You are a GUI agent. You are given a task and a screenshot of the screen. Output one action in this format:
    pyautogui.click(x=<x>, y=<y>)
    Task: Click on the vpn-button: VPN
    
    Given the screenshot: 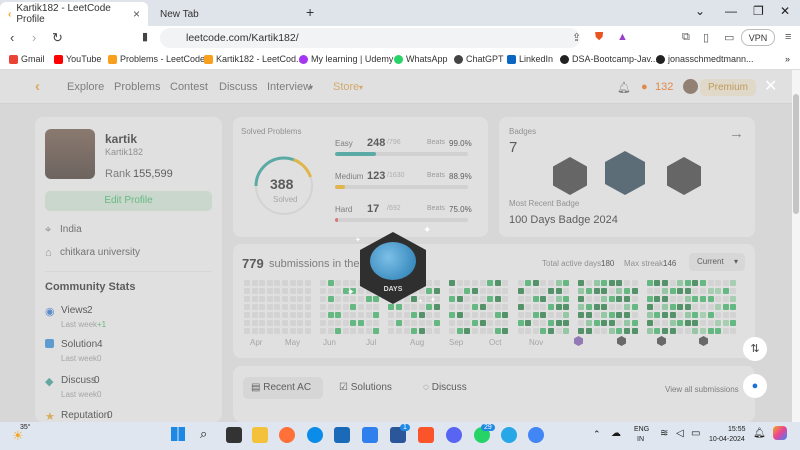 What is the action you would take?
    pyautogui.click(x=758, y=37)
    